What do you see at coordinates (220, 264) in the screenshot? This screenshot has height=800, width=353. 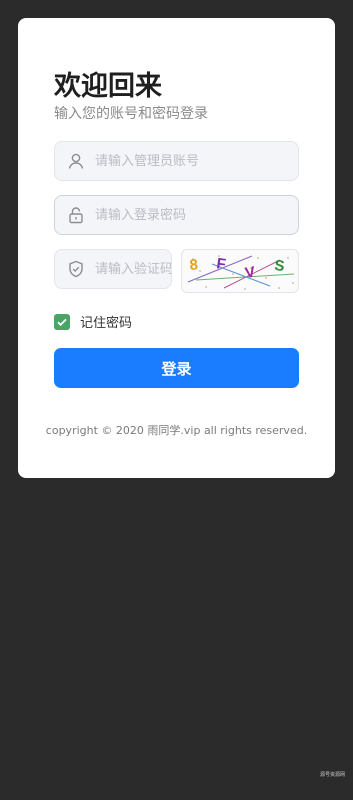 I see `captcha-char: F` at bounding box center [220, 264].